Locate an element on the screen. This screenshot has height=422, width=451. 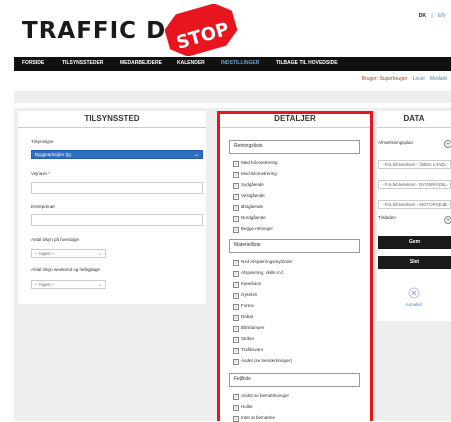
stop-sign-icon: STOP is located at coordinates (201, 30).